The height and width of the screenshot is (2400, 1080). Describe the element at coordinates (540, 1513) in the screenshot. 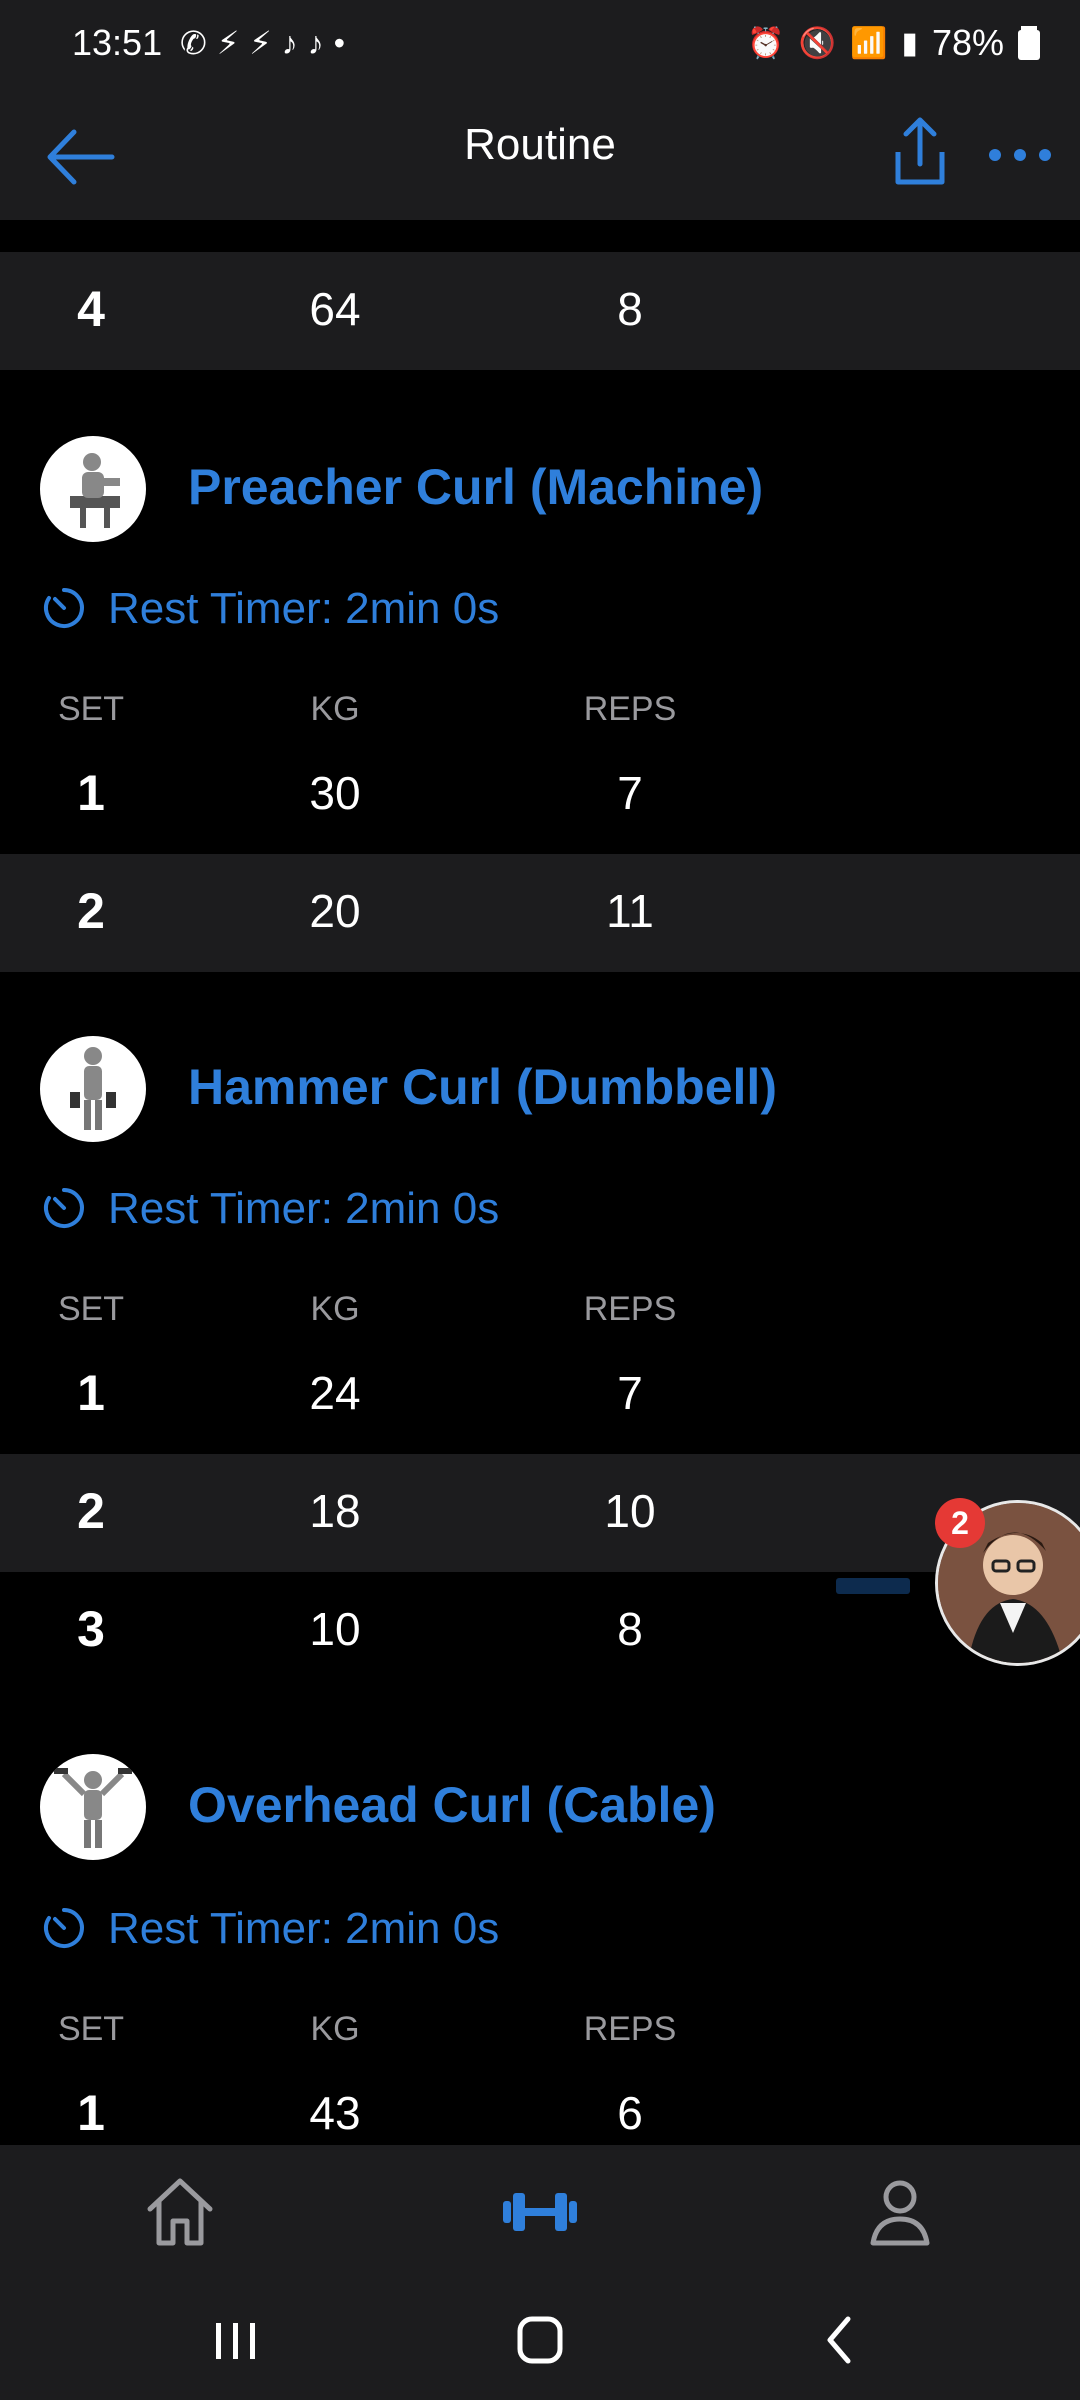

I see `set-row: 2 18 10` at that location.